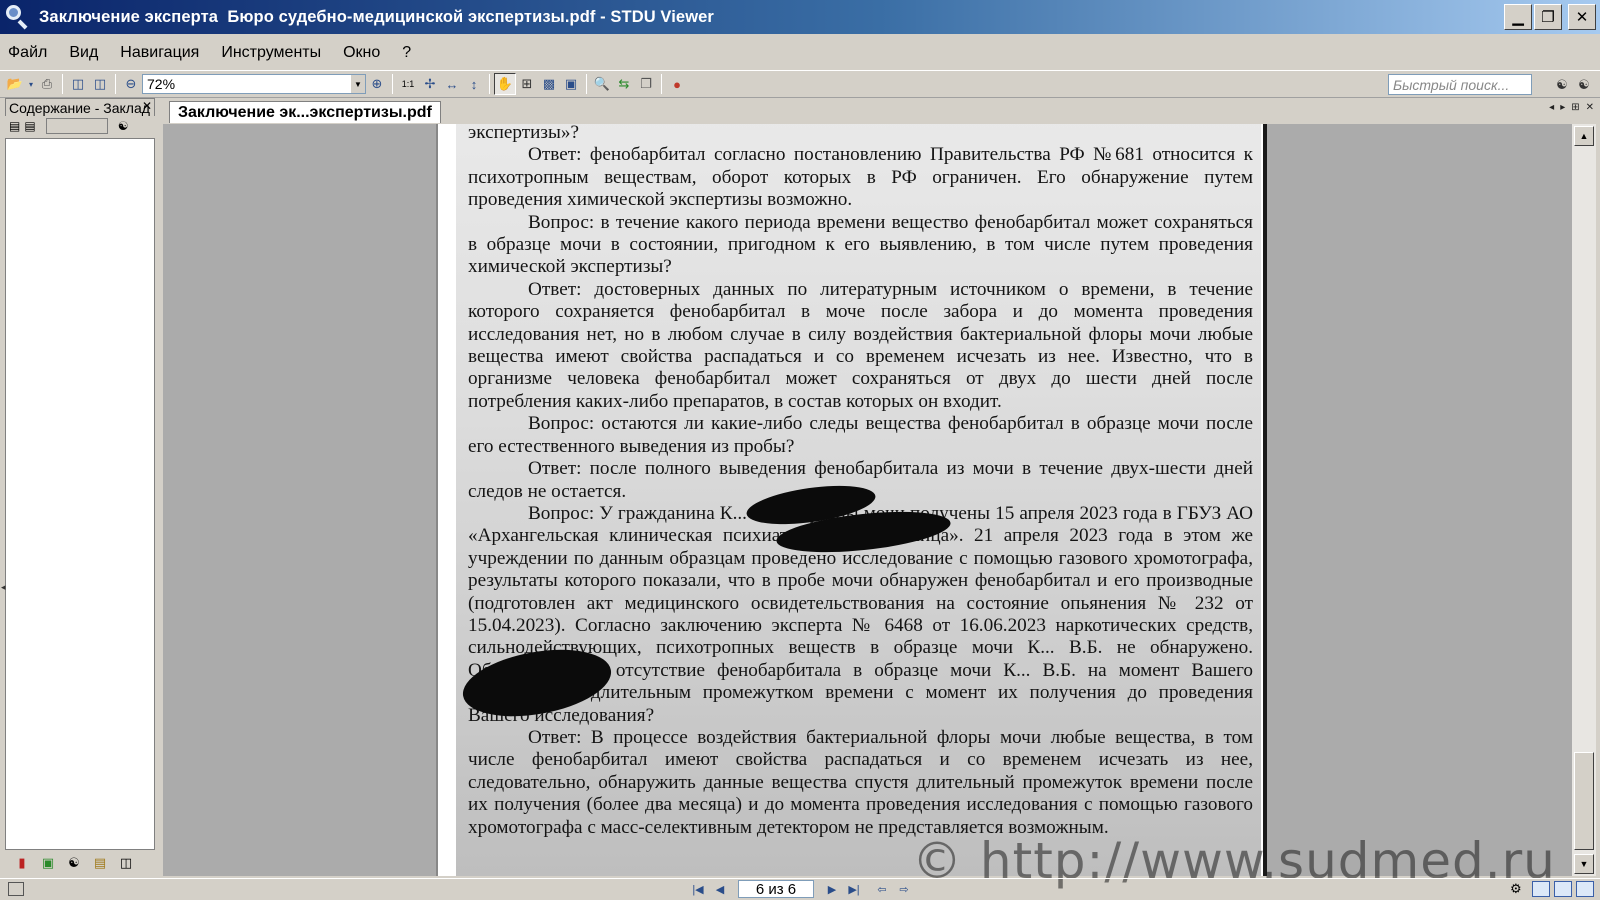  What do you see at coordinates (1562, 107) in the screenshot?
I see `tab-scroll-right-icon: ▸` at bounding box center [1562, 107].